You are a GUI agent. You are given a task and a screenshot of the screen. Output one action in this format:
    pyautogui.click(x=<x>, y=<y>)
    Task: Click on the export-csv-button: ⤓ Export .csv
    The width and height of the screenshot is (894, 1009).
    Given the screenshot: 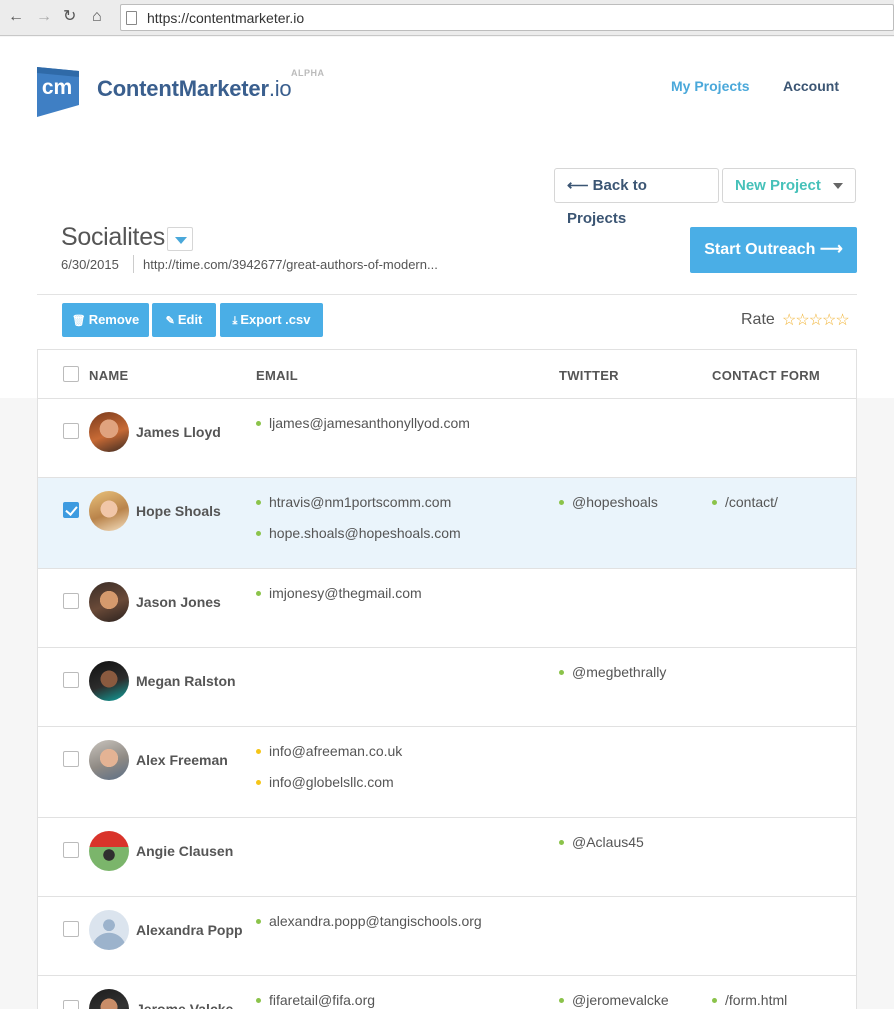 What is the action you would take?
    pyautogui.click(x=271, y=320)
    